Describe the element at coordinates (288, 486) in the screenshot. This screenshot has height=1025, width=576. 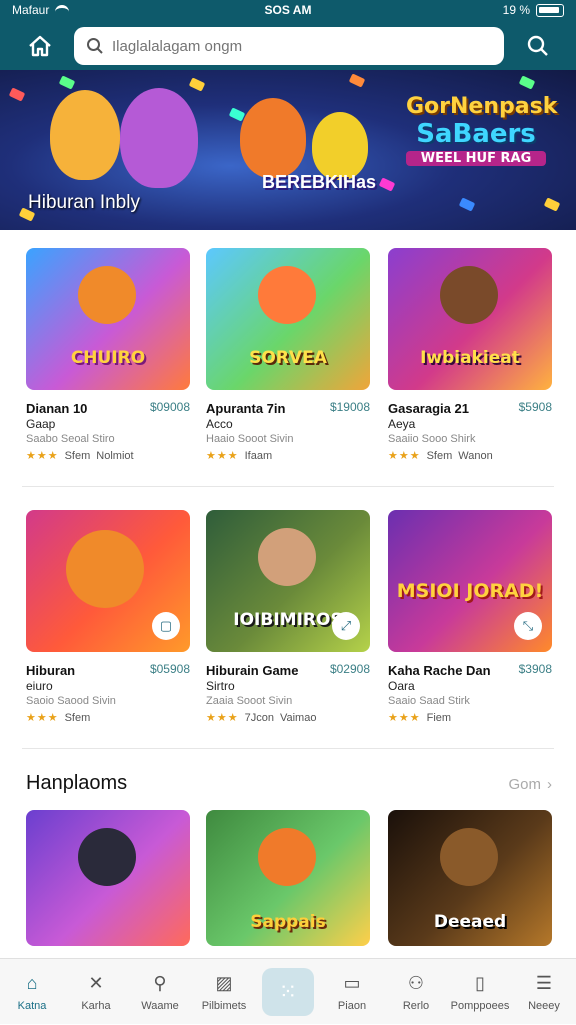
I see `row-divider` at that location.